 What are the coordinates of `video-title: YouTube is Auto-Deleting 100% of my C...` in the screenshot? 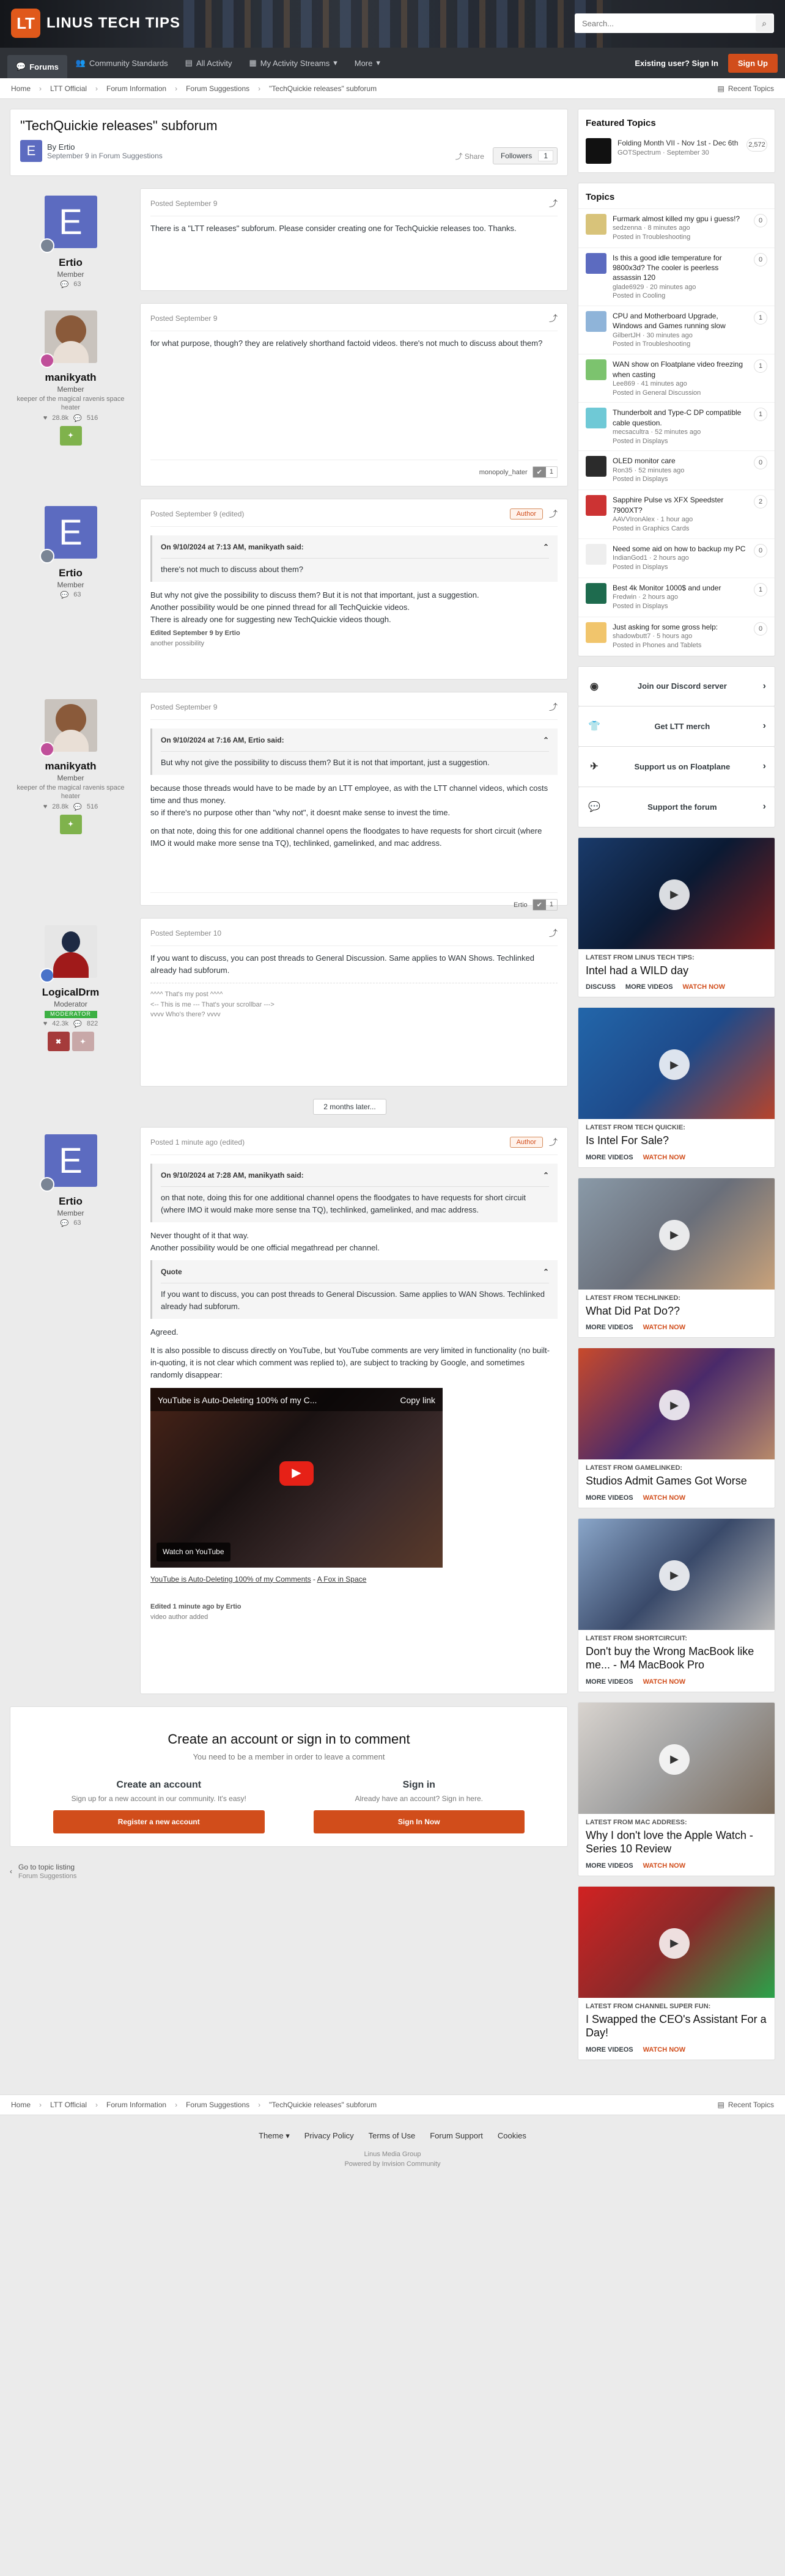 It's located at (238, 1399).